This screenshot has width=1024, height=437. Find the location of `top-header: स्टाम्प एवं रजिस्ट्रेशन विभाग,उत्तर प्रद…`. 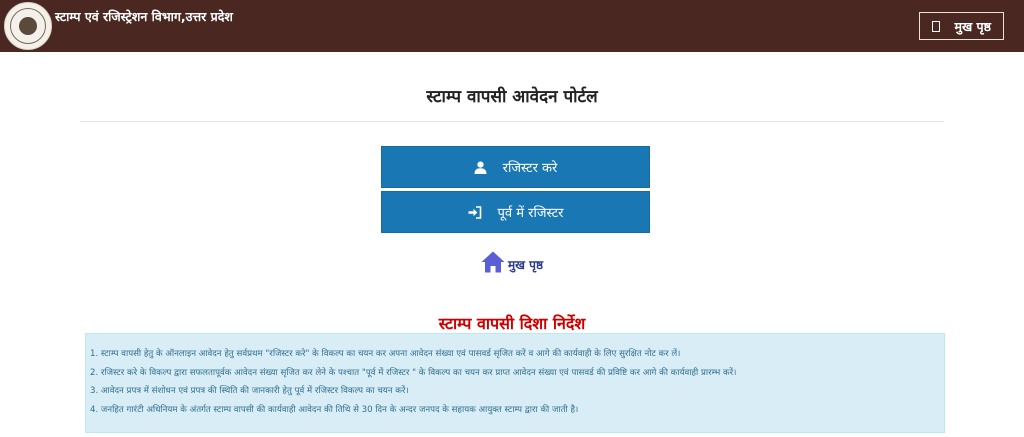

top-header: स्टाम्प एवं रजिस्ट्रेशन विभाग,उत्तर प्रद… is located at coordinates (512, 26).